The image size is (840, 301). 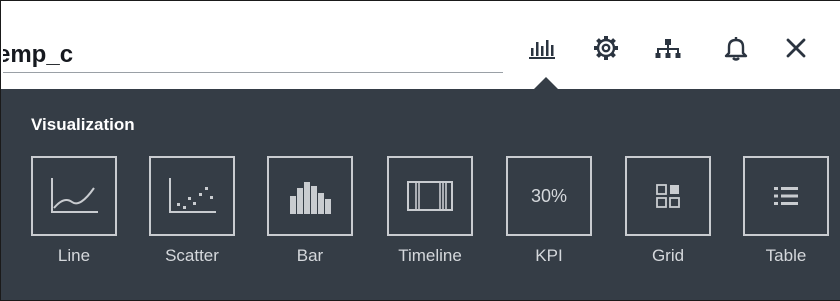 I want to click on timeline-icon, so click(x=430, y=196).